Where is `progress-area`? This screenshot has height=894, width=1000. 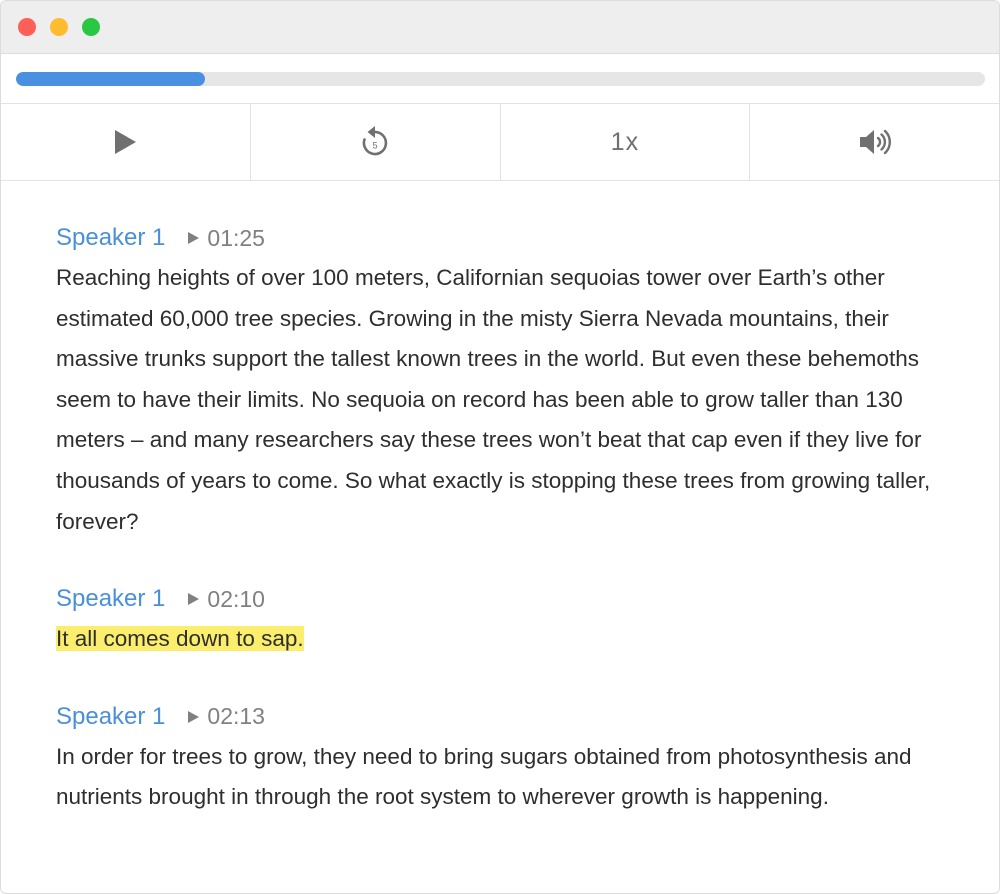
progress-area is located at coordinates (500, 79).